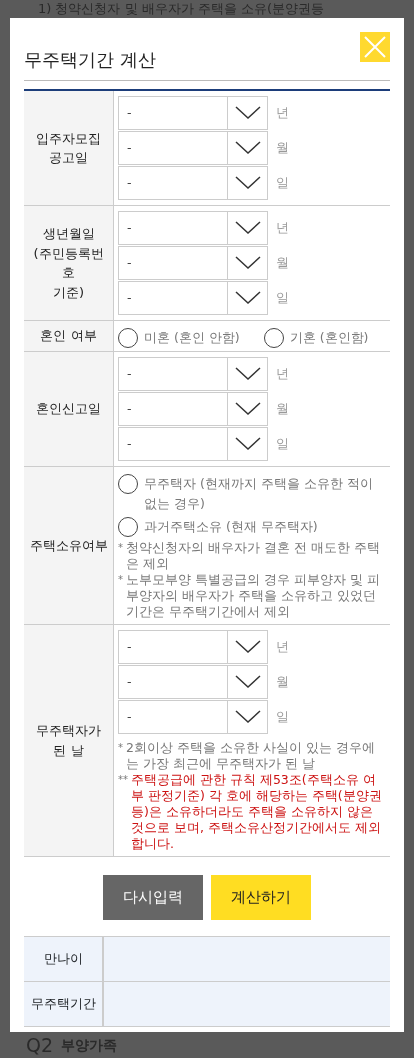 This screenshot has width=414, height=1058. Describe the element at coordinates (153, 897) in the screenshot. I see `reset-button: 다시입력` at that location.